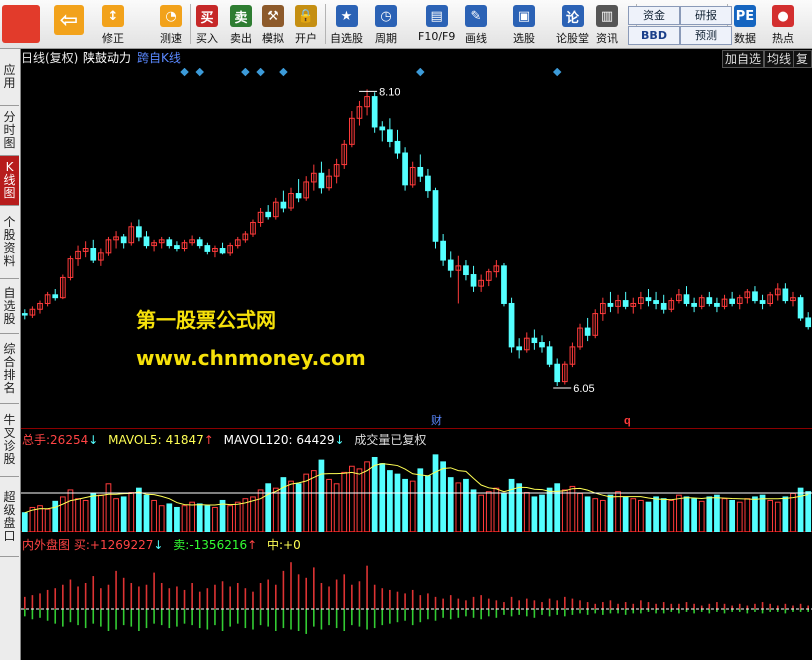 This screenshot has width=812, height=660. I want to click on add-watchlist-button: 加自选, so click(743, 59).